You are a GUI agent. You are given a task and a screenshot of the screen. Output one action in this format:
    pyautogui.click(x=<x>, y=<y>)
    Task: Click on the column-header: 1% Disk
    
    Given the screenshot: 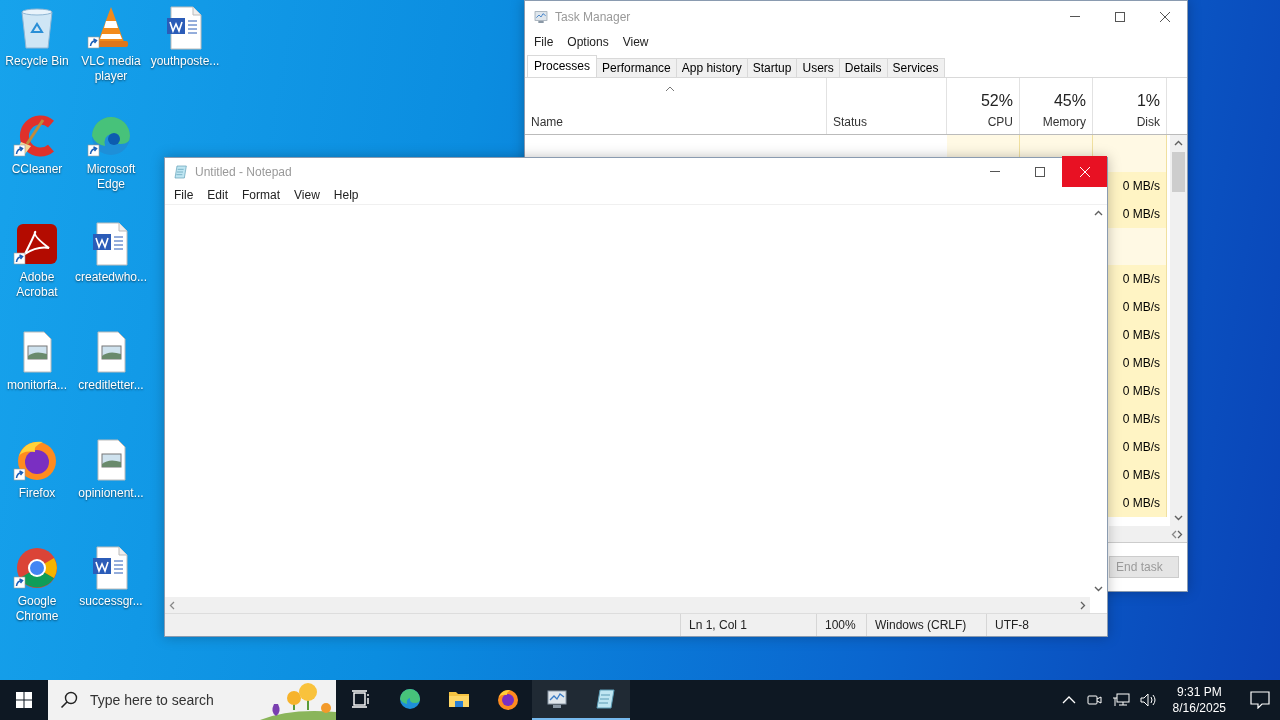 What is the action you would take?
    pyautogui.click(x=1130, y=106)
    